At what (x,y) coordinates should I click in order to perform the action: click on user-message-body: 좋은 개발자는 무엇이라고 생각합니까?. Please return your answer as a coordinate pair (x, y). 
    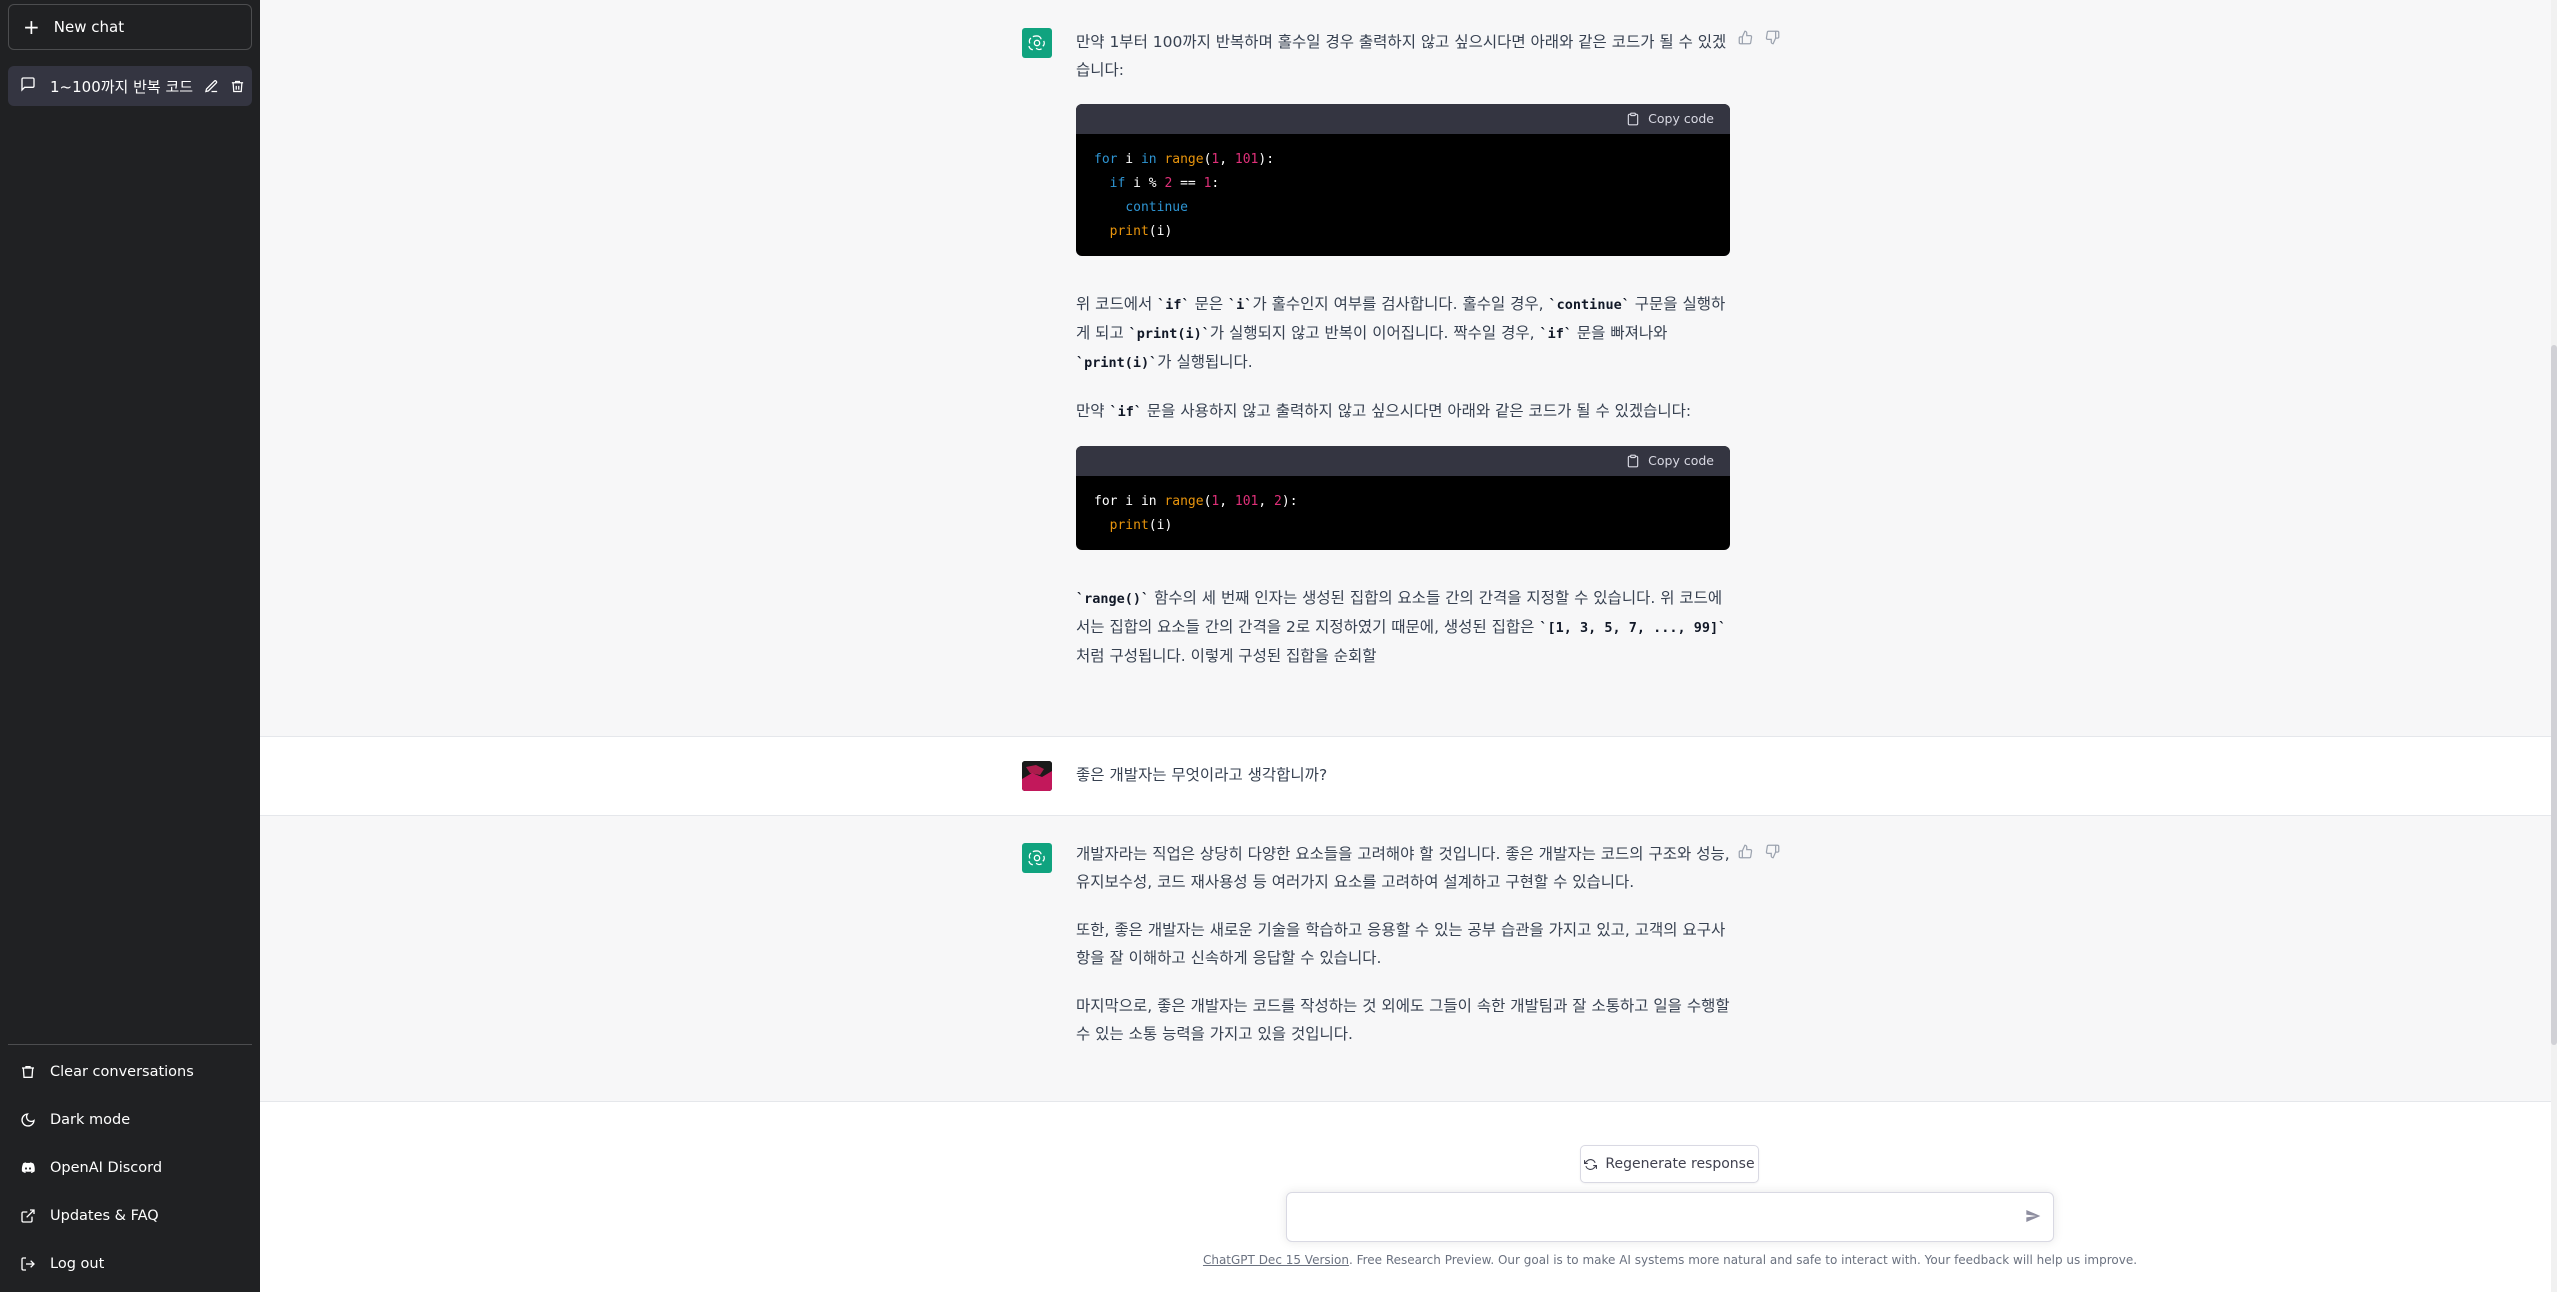
    Looking at the image, I should click on (1403, 785).